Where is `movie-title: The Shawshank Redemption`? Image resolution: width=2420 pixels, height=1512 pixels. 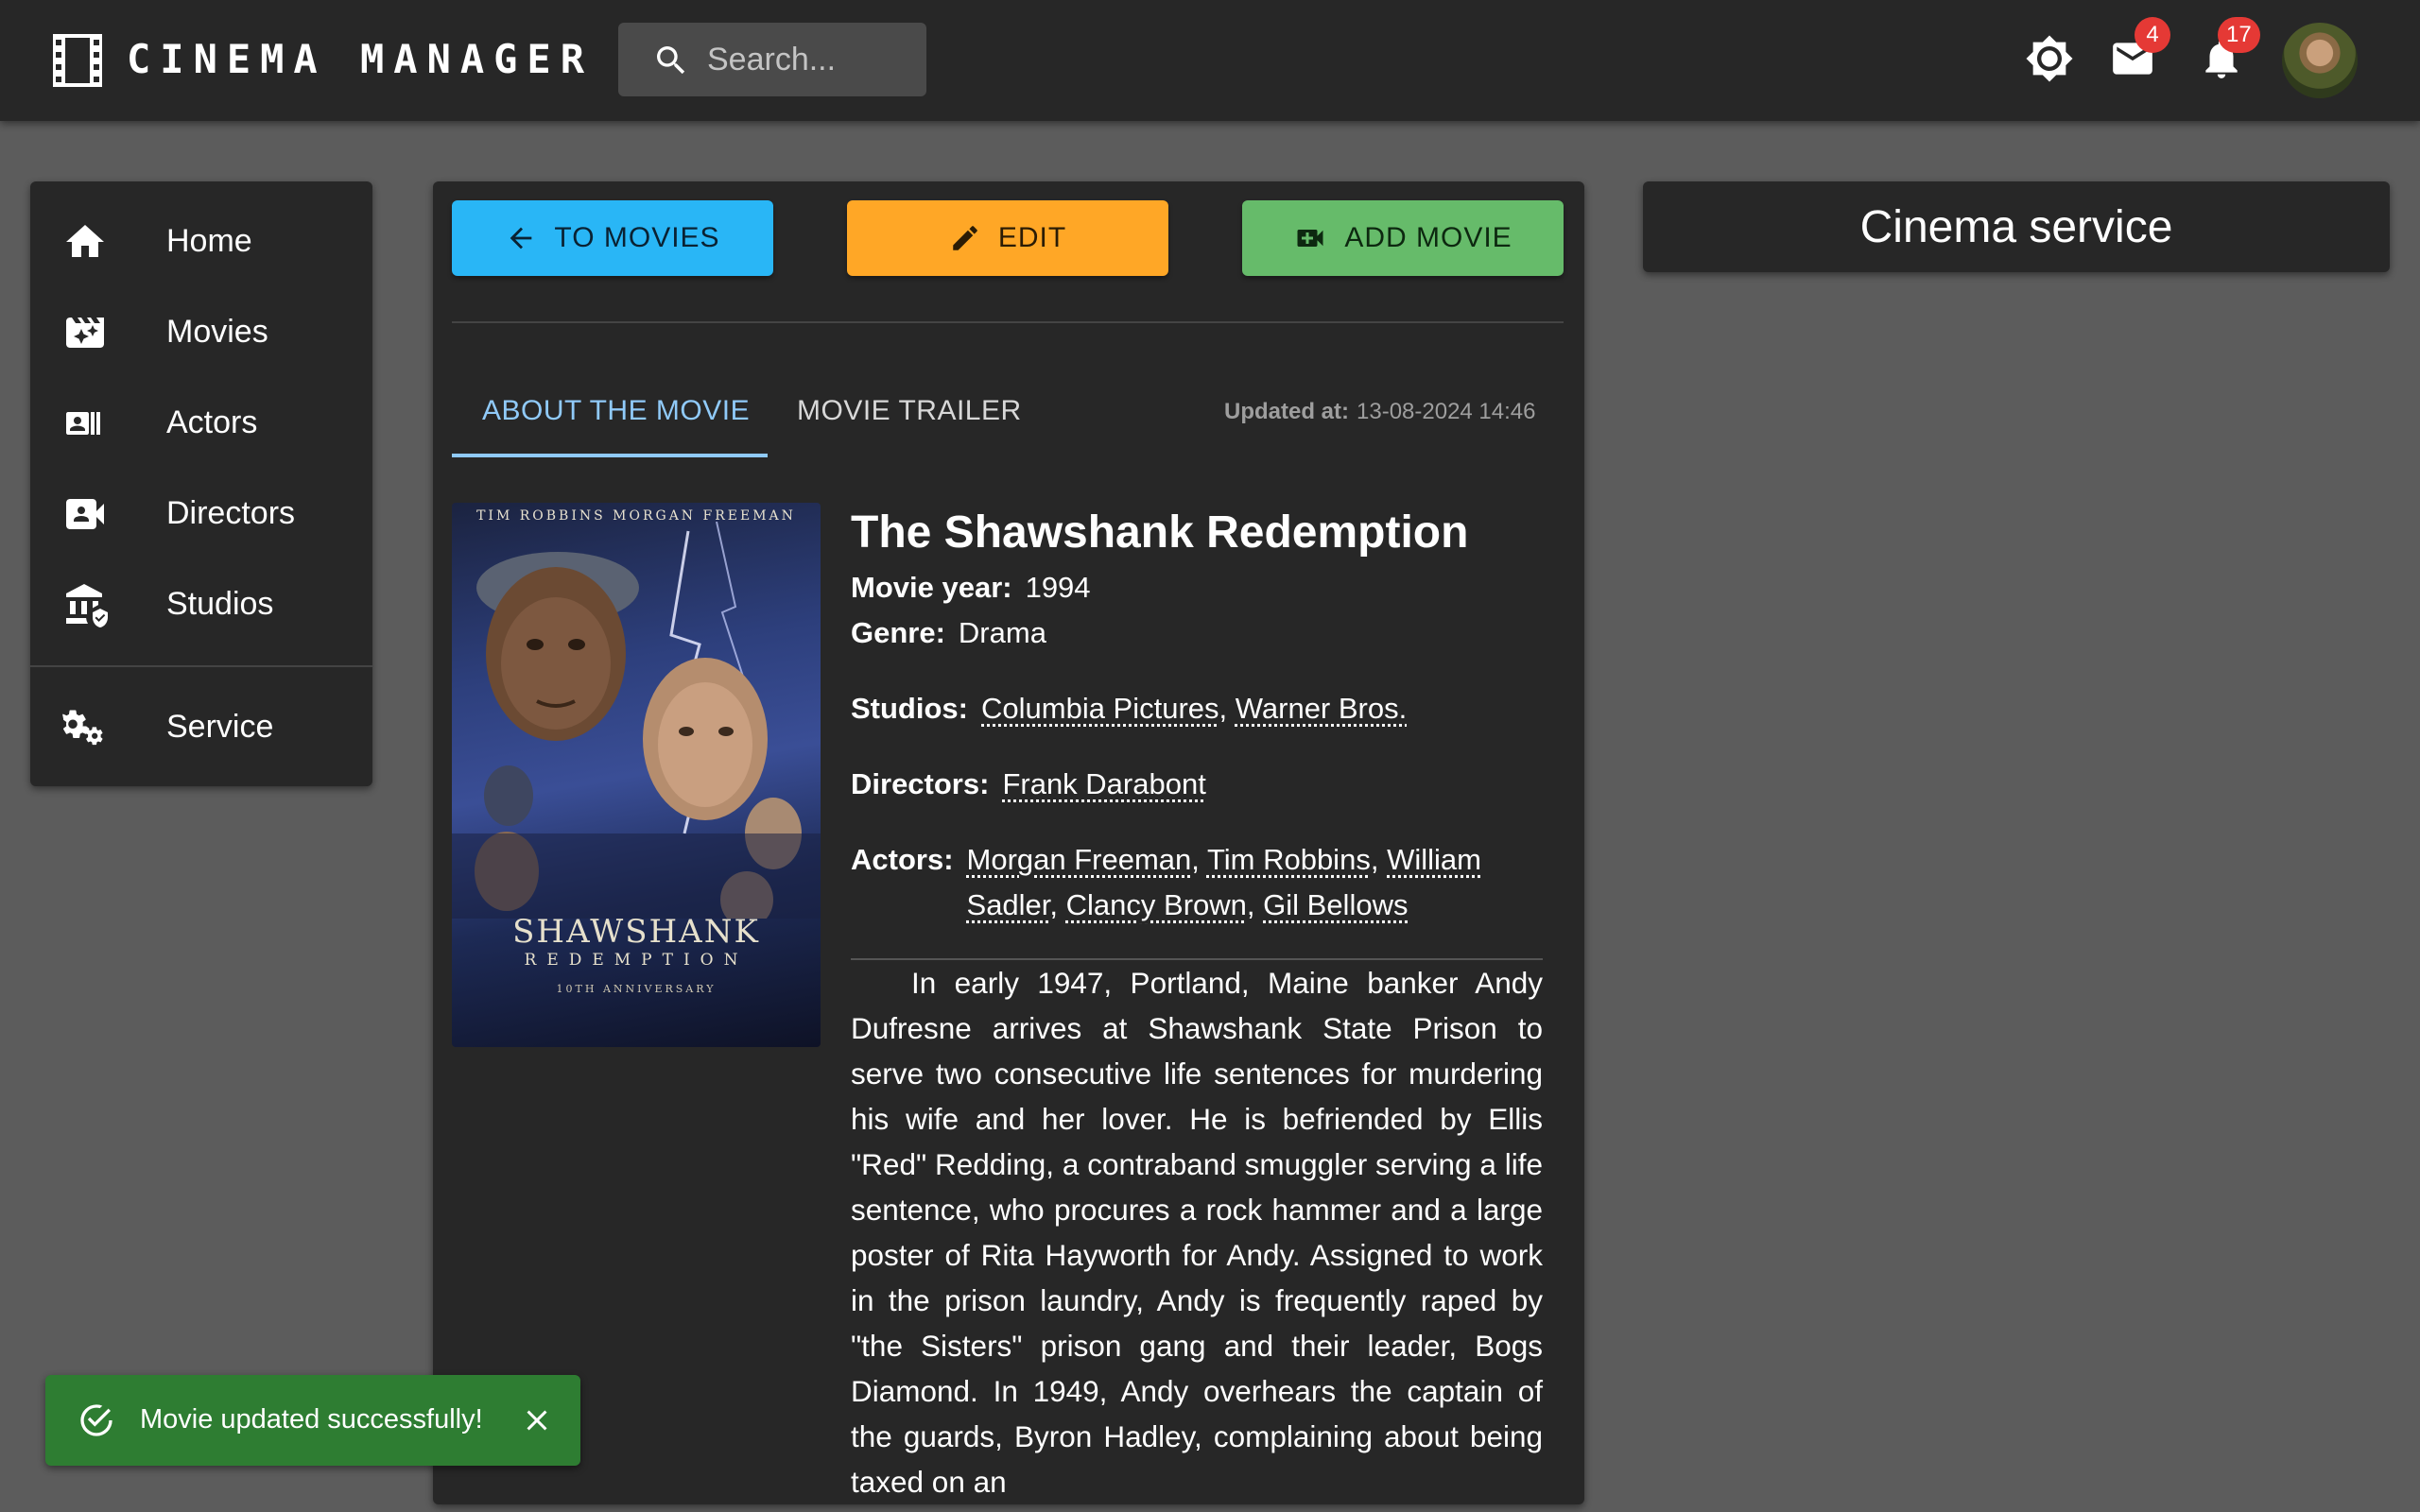 movie-title: The Shawshank Redemption is located at coordinates (1160, 532).